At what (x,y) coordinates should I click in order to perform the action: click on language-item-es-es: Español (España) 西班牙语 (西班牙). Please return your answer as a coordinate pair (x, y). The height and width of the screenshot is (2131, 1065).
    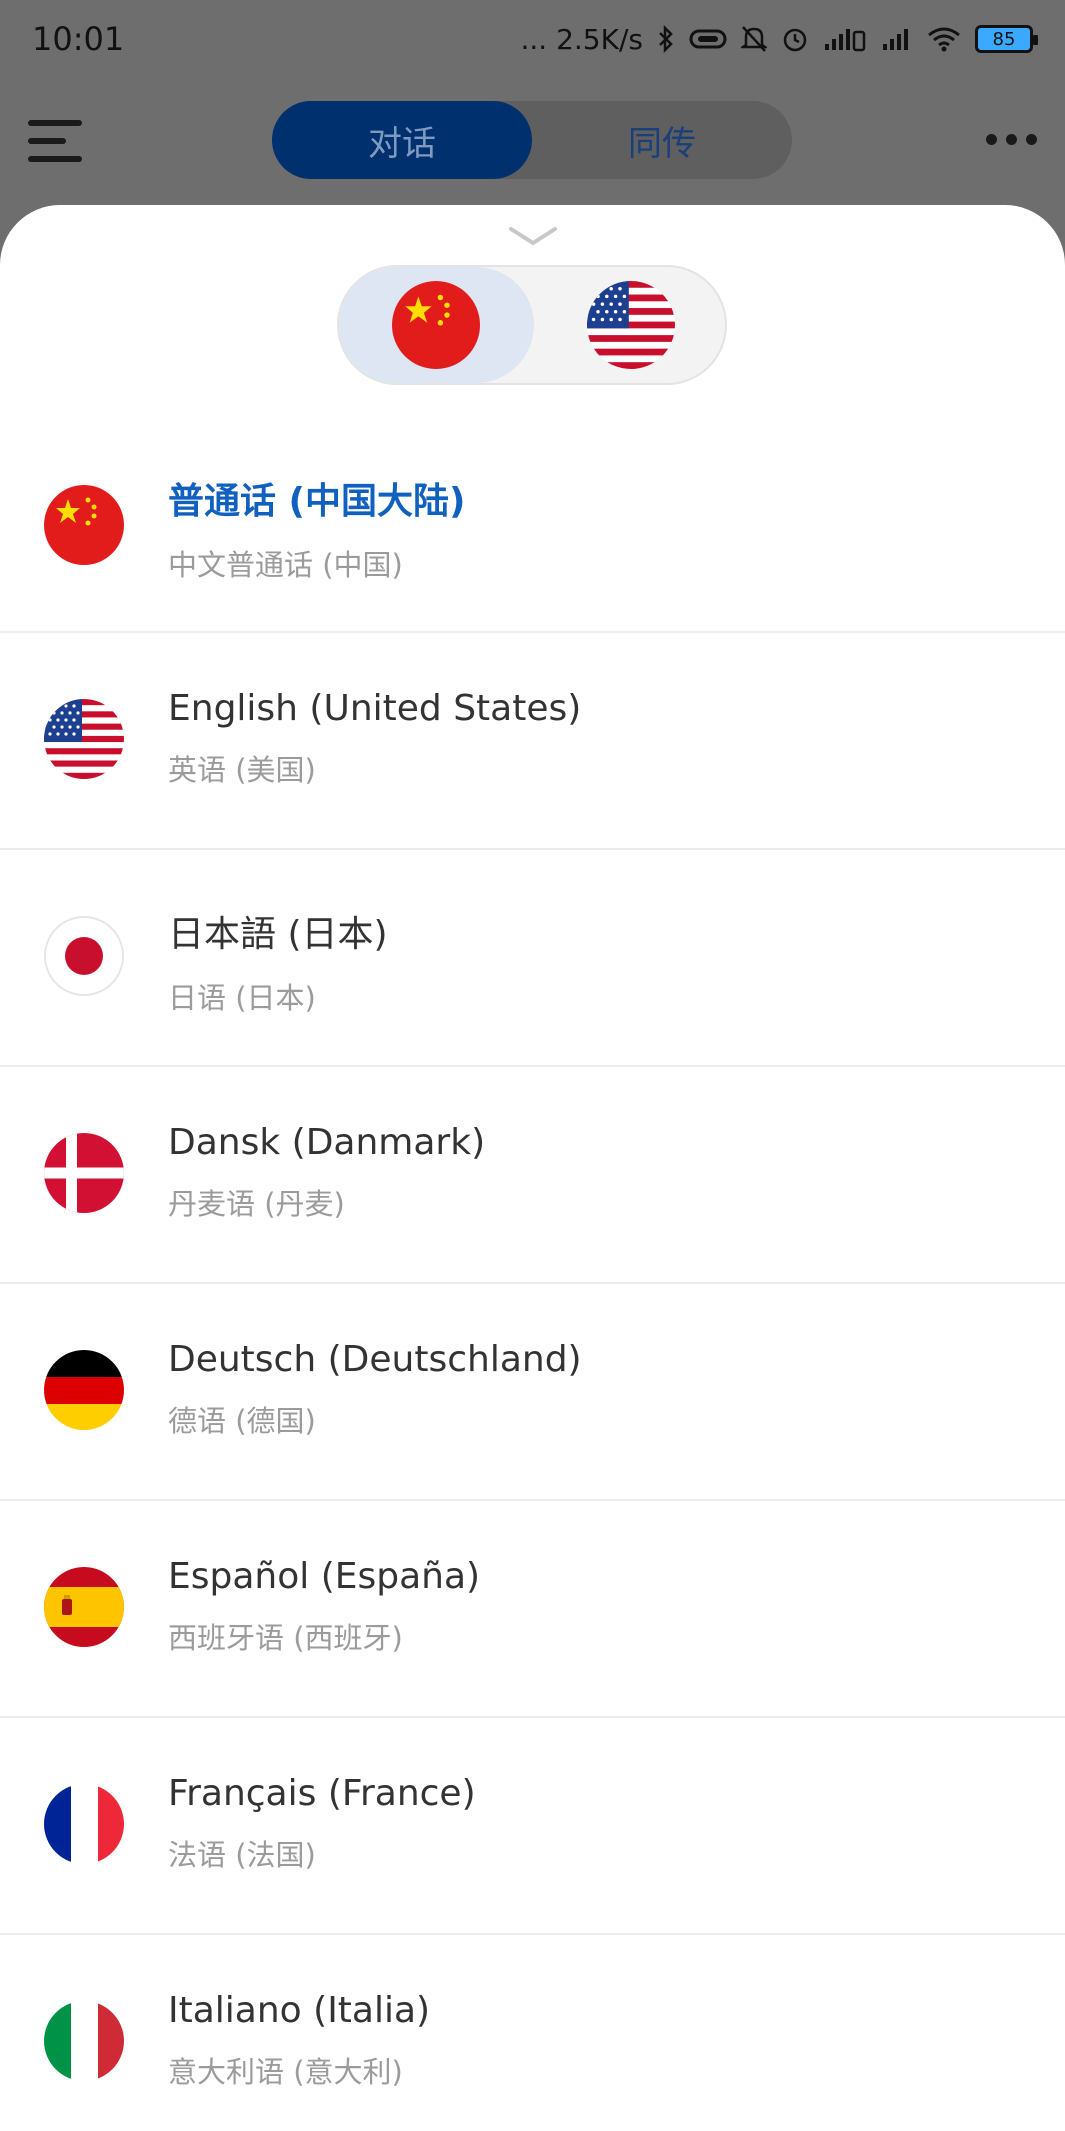
    Looking at the image, I should click on (532, 1609).